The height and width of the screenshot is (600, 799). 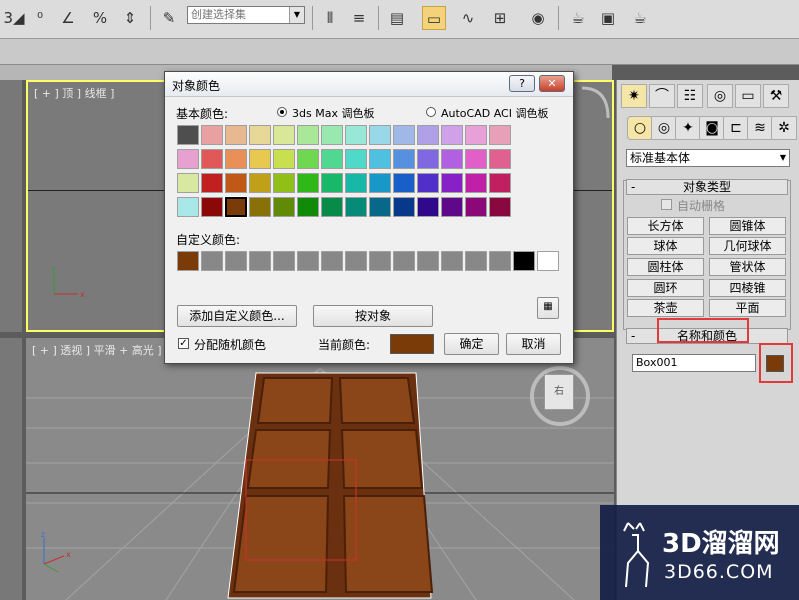 I want to click on viewcube: 右, so click(x=559, y=392).